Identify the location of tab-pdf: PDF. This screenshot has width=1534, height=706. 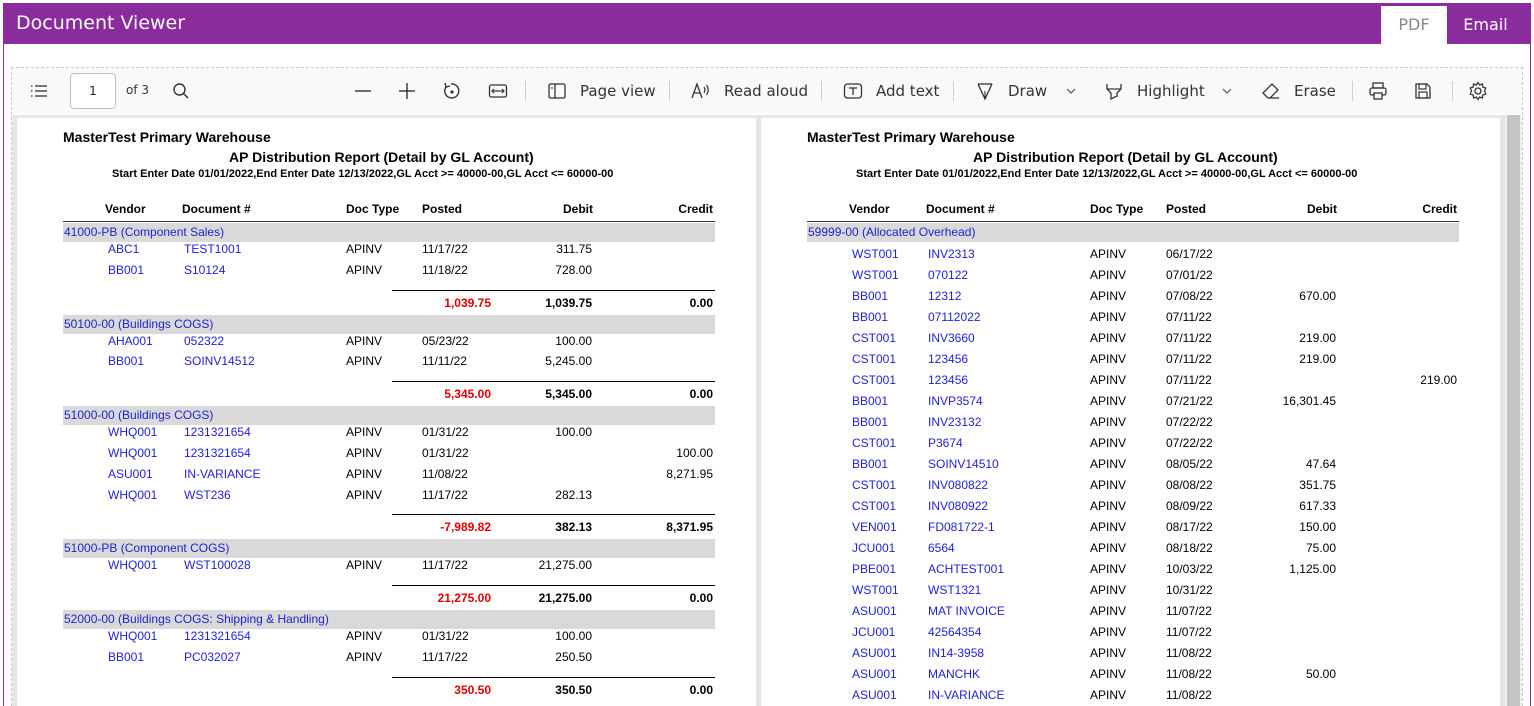
(1414, 25).